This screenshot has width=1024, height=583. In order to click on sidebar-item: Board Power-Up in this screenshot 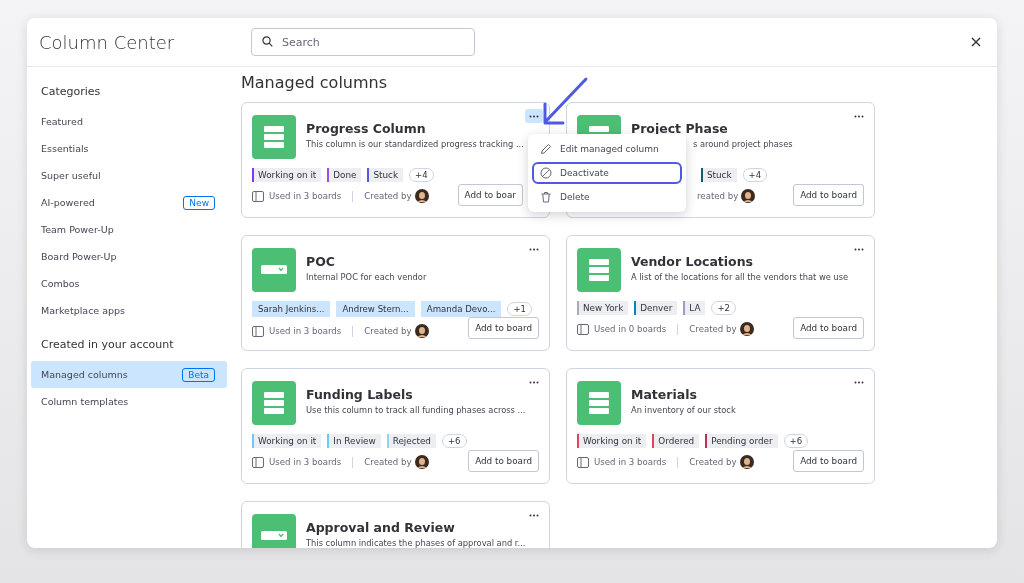, I will do `click(129, 256)`.